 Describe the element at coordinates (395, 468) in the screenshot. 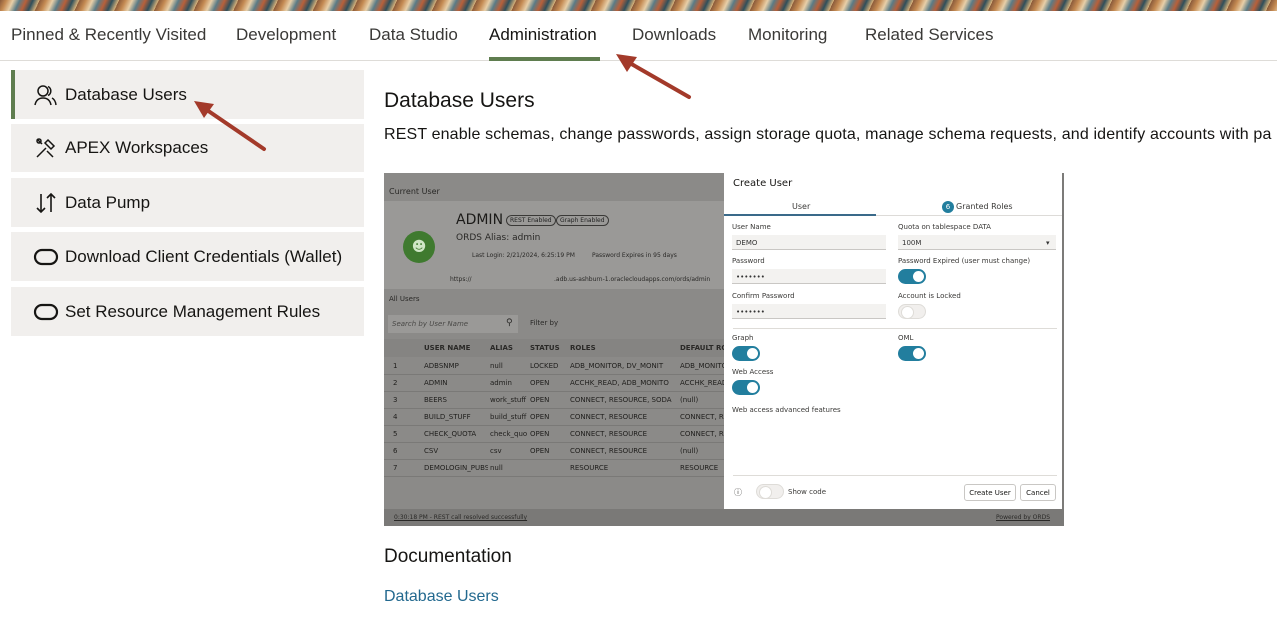

I see `table-cell: 7` at that location.